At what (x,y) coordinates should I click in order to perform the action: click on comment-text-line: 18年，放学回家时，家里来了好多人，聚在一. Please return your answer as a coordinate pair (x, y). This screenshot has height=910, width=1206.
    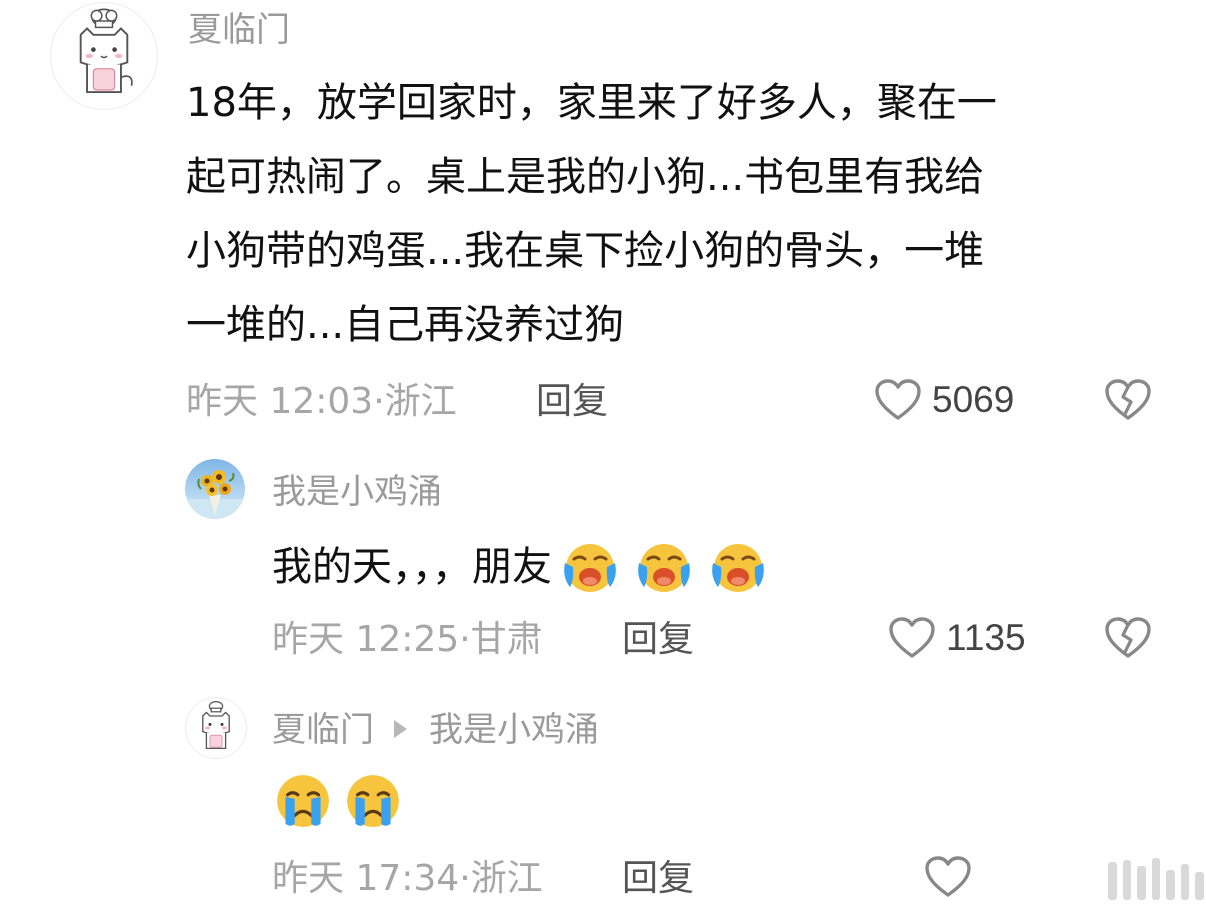
    Looking at the image, I should click on (591, 103).